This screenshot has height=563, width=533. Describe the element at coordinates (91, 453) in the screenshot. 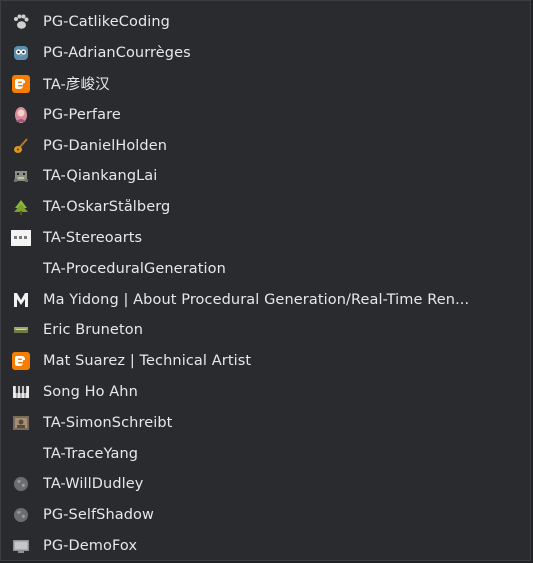

I see `bookmark-label: TA-TraceYang` at that location.